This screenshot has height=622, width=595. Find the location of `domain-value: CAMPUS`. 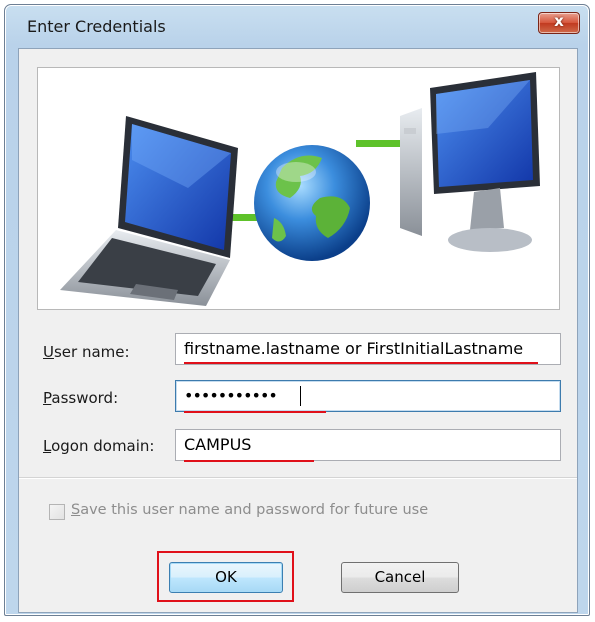

domain-value: CAMPUS is located at coordinates (218, 444).